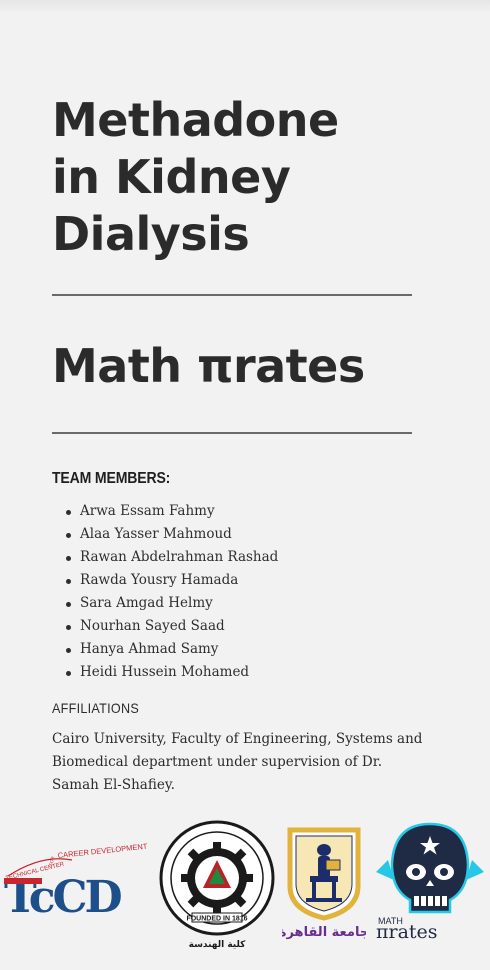 This screenshot has width=490, height=970. What do you see at coordinates (171, 672) in the screenshot?
I see `list-item: Heidi Hussein Mohamed` at bounding box center [171, 672].